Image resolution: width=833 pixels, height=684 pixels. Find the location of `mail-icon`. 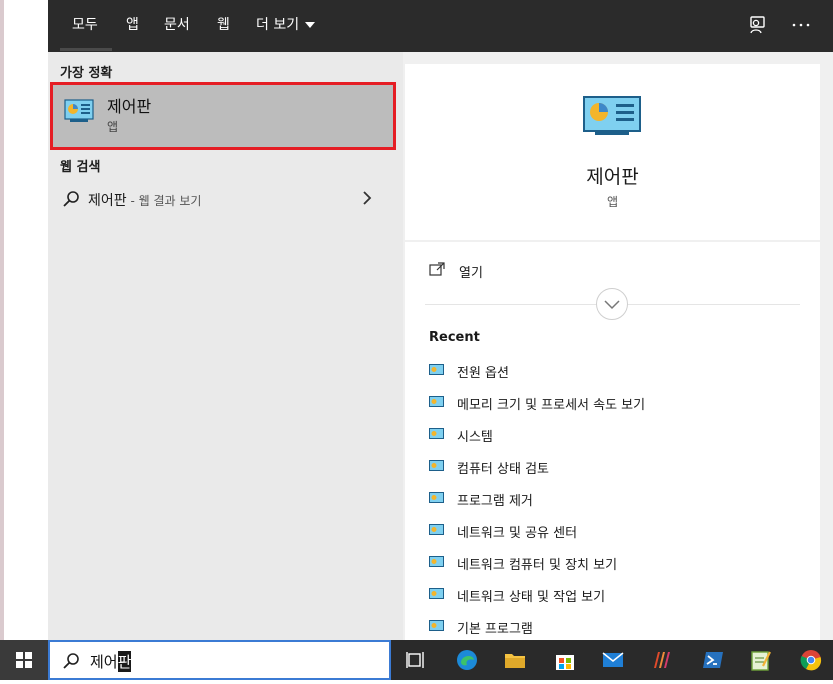

mail-icon is located at coordinates (613, 660).